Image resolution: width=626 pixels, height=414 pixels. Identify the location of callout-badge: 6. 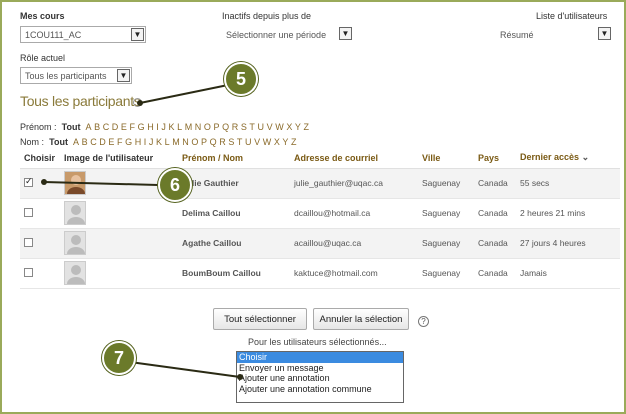
(175, 185).